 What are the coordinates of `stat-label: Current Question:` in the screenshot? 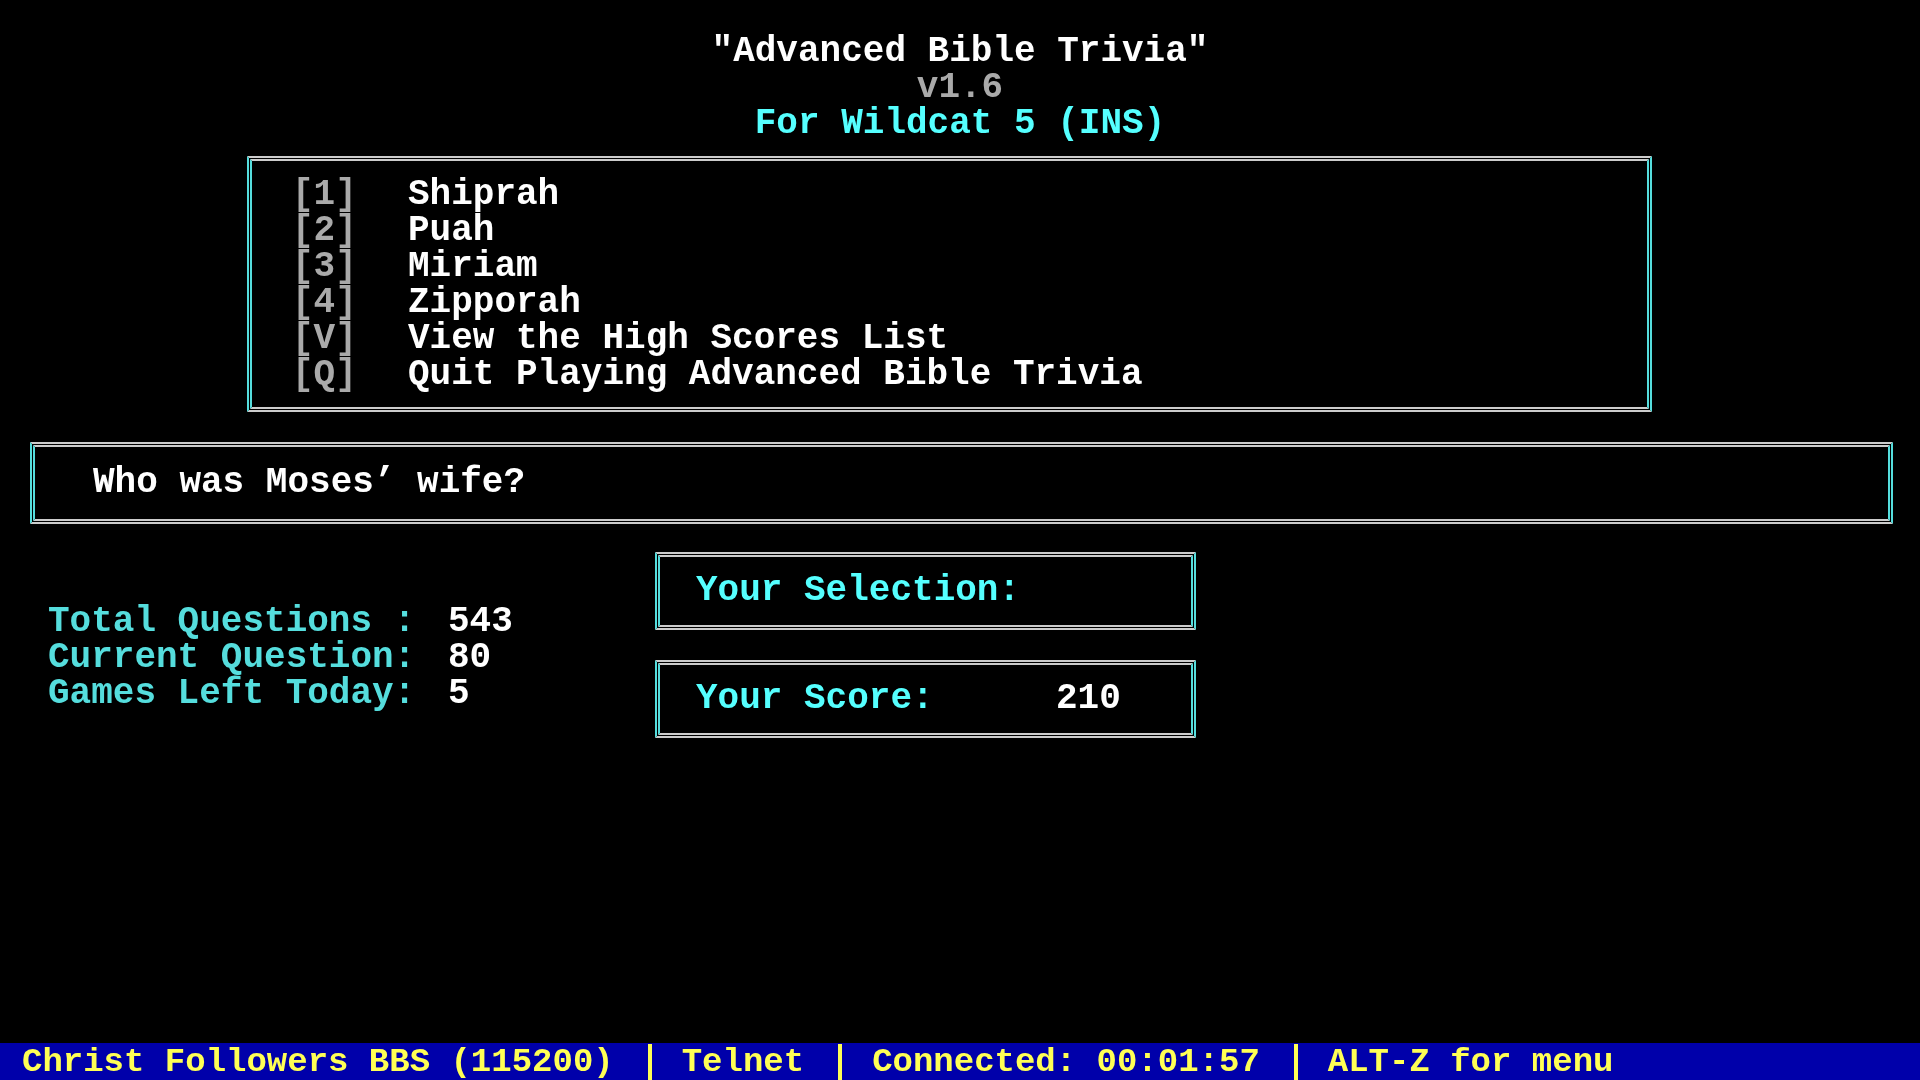 It's located at (232, 658).